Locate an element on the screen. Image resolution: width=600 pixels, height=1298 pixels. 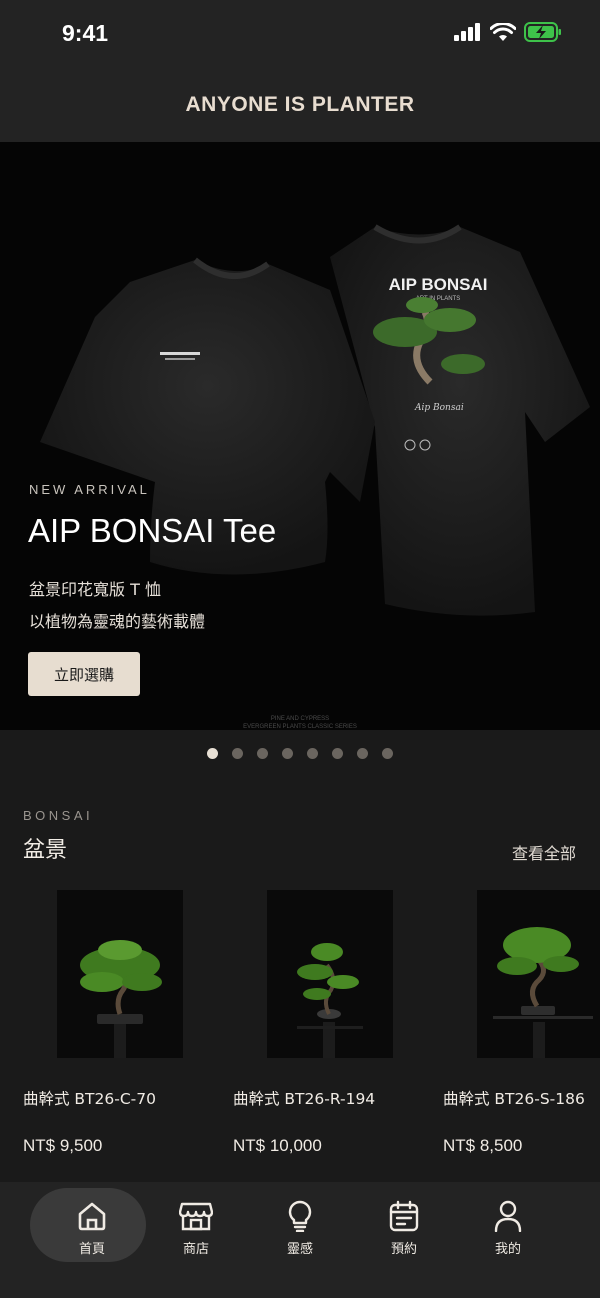
hero-title: AIP BONSAI Tee is located at coordinates (152, 530).